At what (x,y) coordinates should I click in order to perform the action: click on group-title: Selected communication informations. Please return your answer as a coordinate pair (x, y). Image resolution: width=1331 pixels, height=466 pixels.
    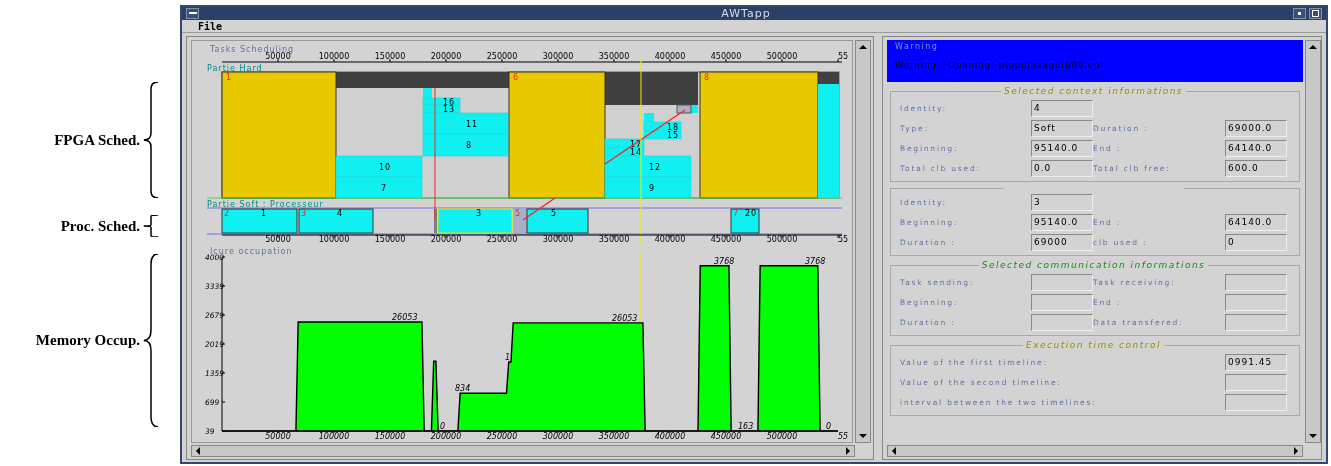
    Looking at the image, I should click on (1093, 265).